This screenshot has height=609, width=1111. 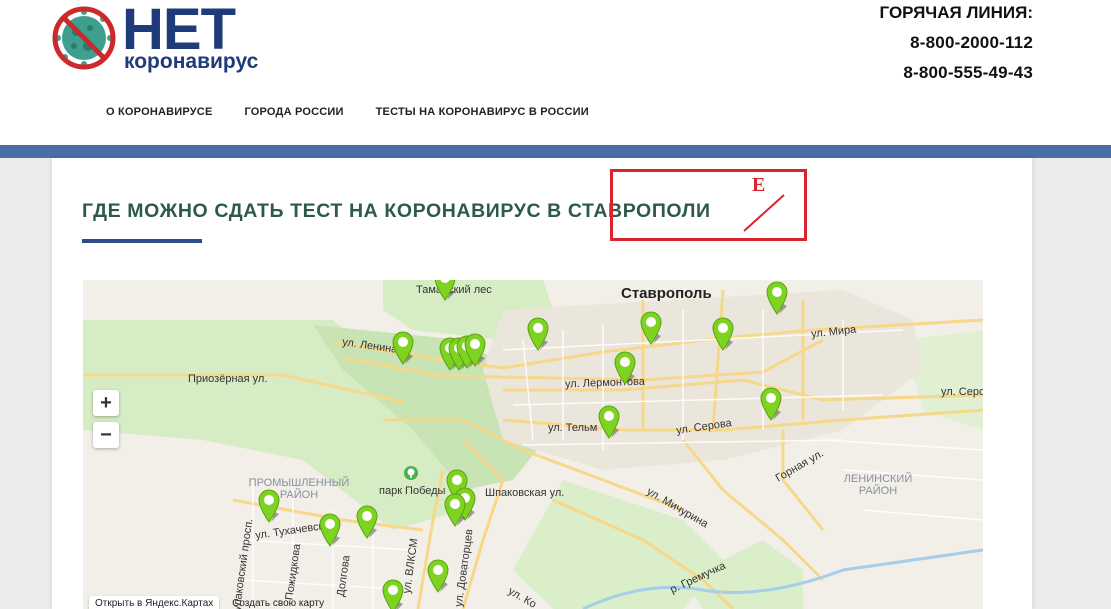 I want to click on site-logo: НЕТ коронавирус, so click(x=167, y=38).